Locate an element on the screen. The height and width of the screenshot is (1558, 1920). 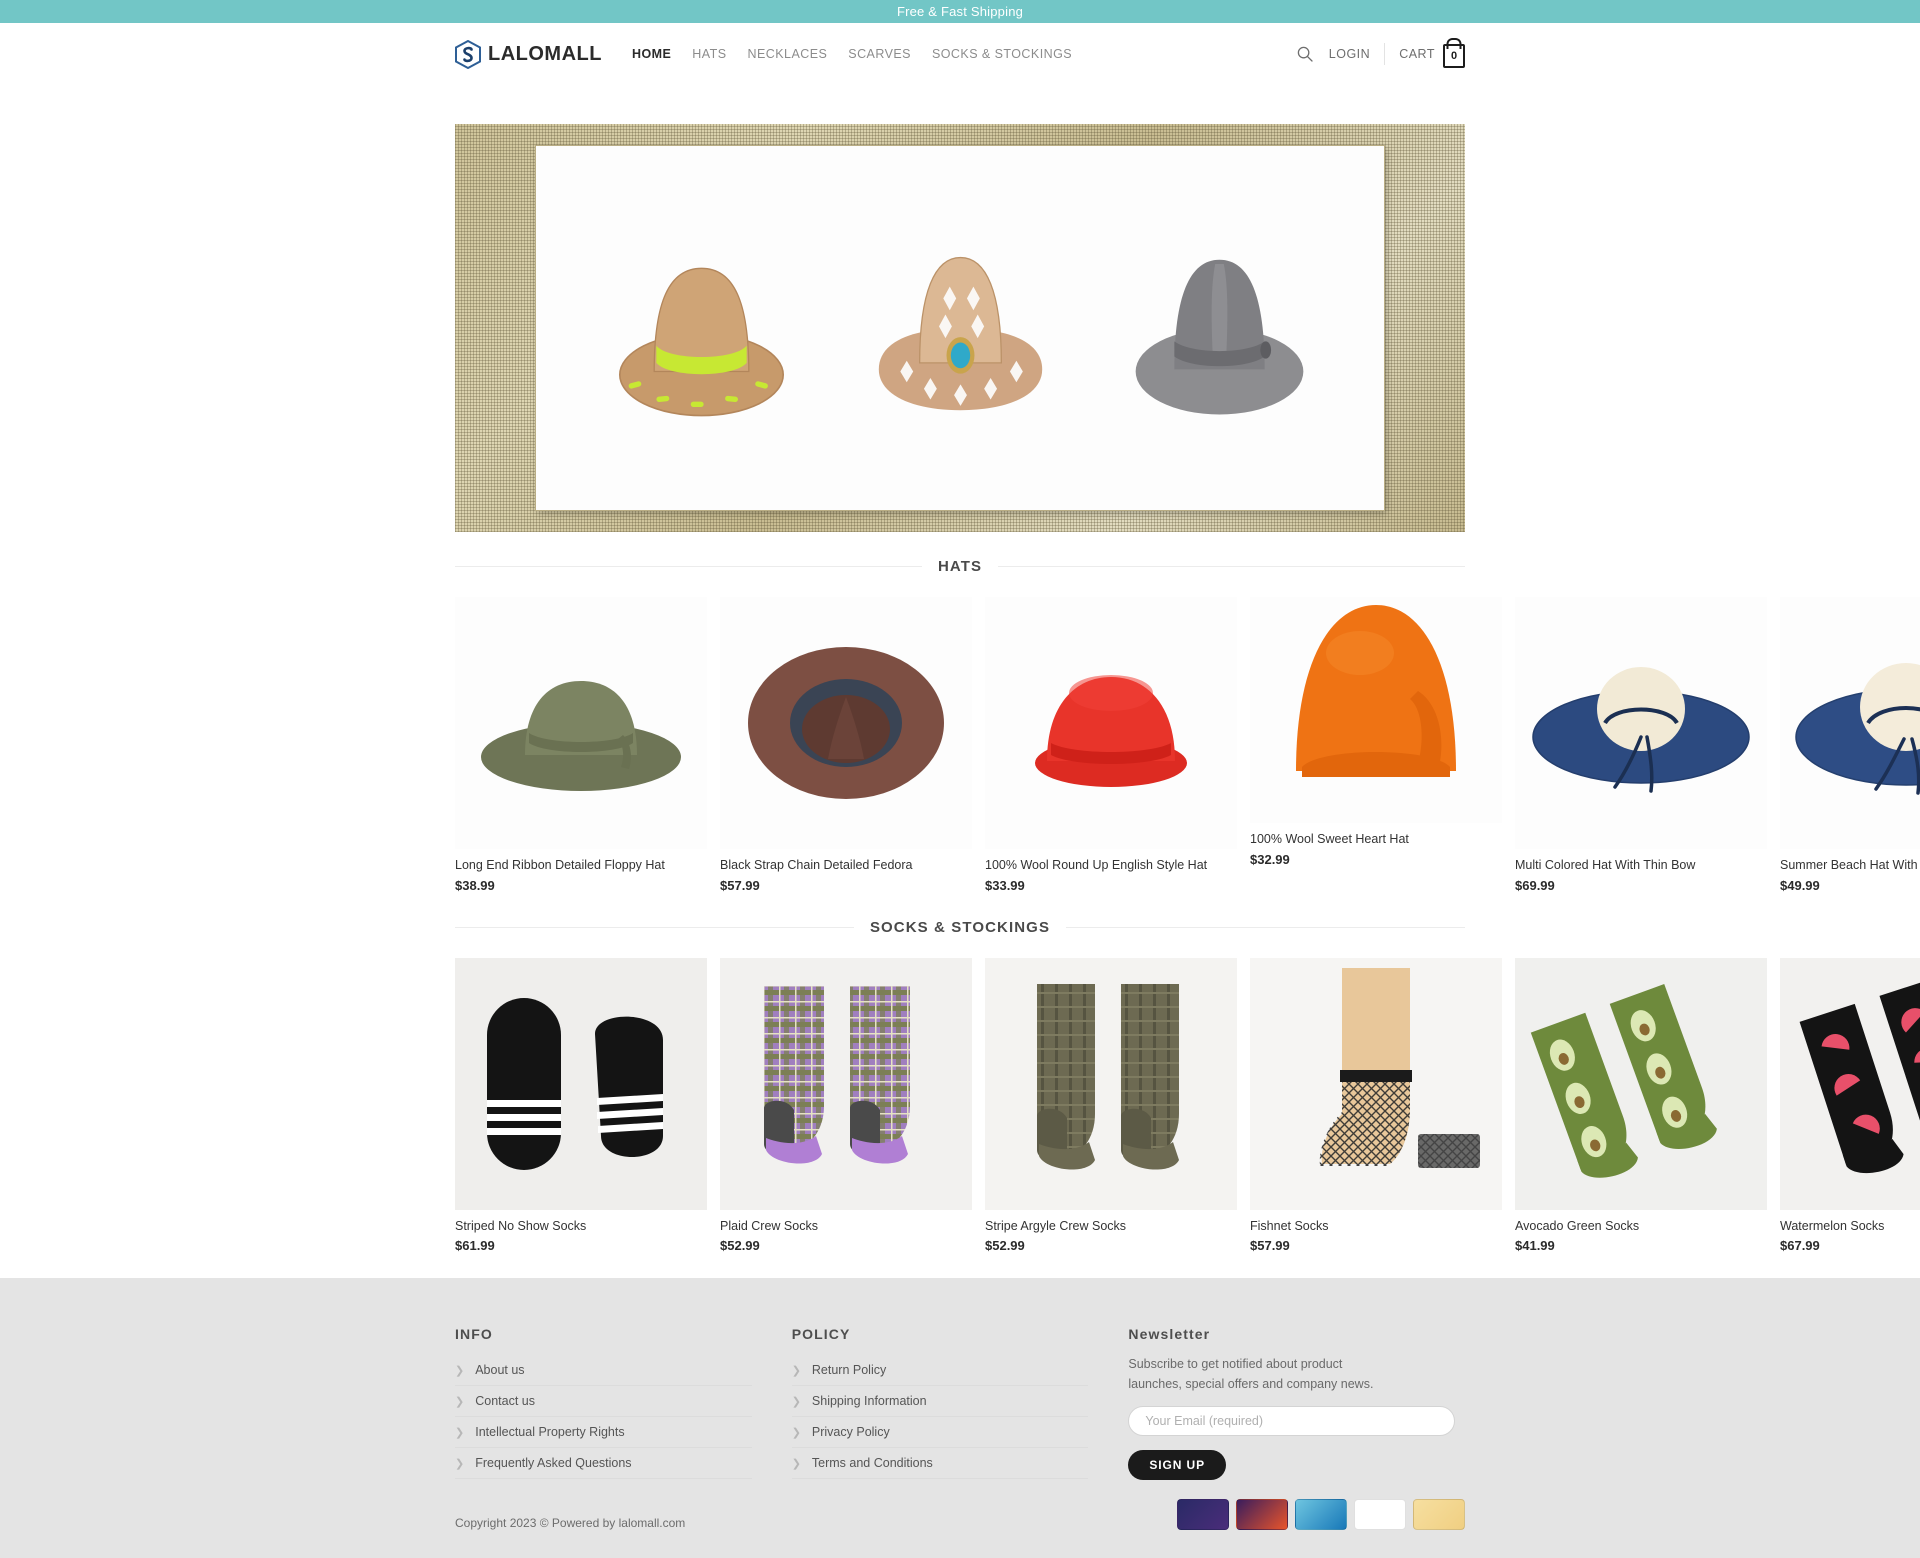
product-title: Long End Ribbon Detailed Floppy Hat is located at coordinates (581, 866).